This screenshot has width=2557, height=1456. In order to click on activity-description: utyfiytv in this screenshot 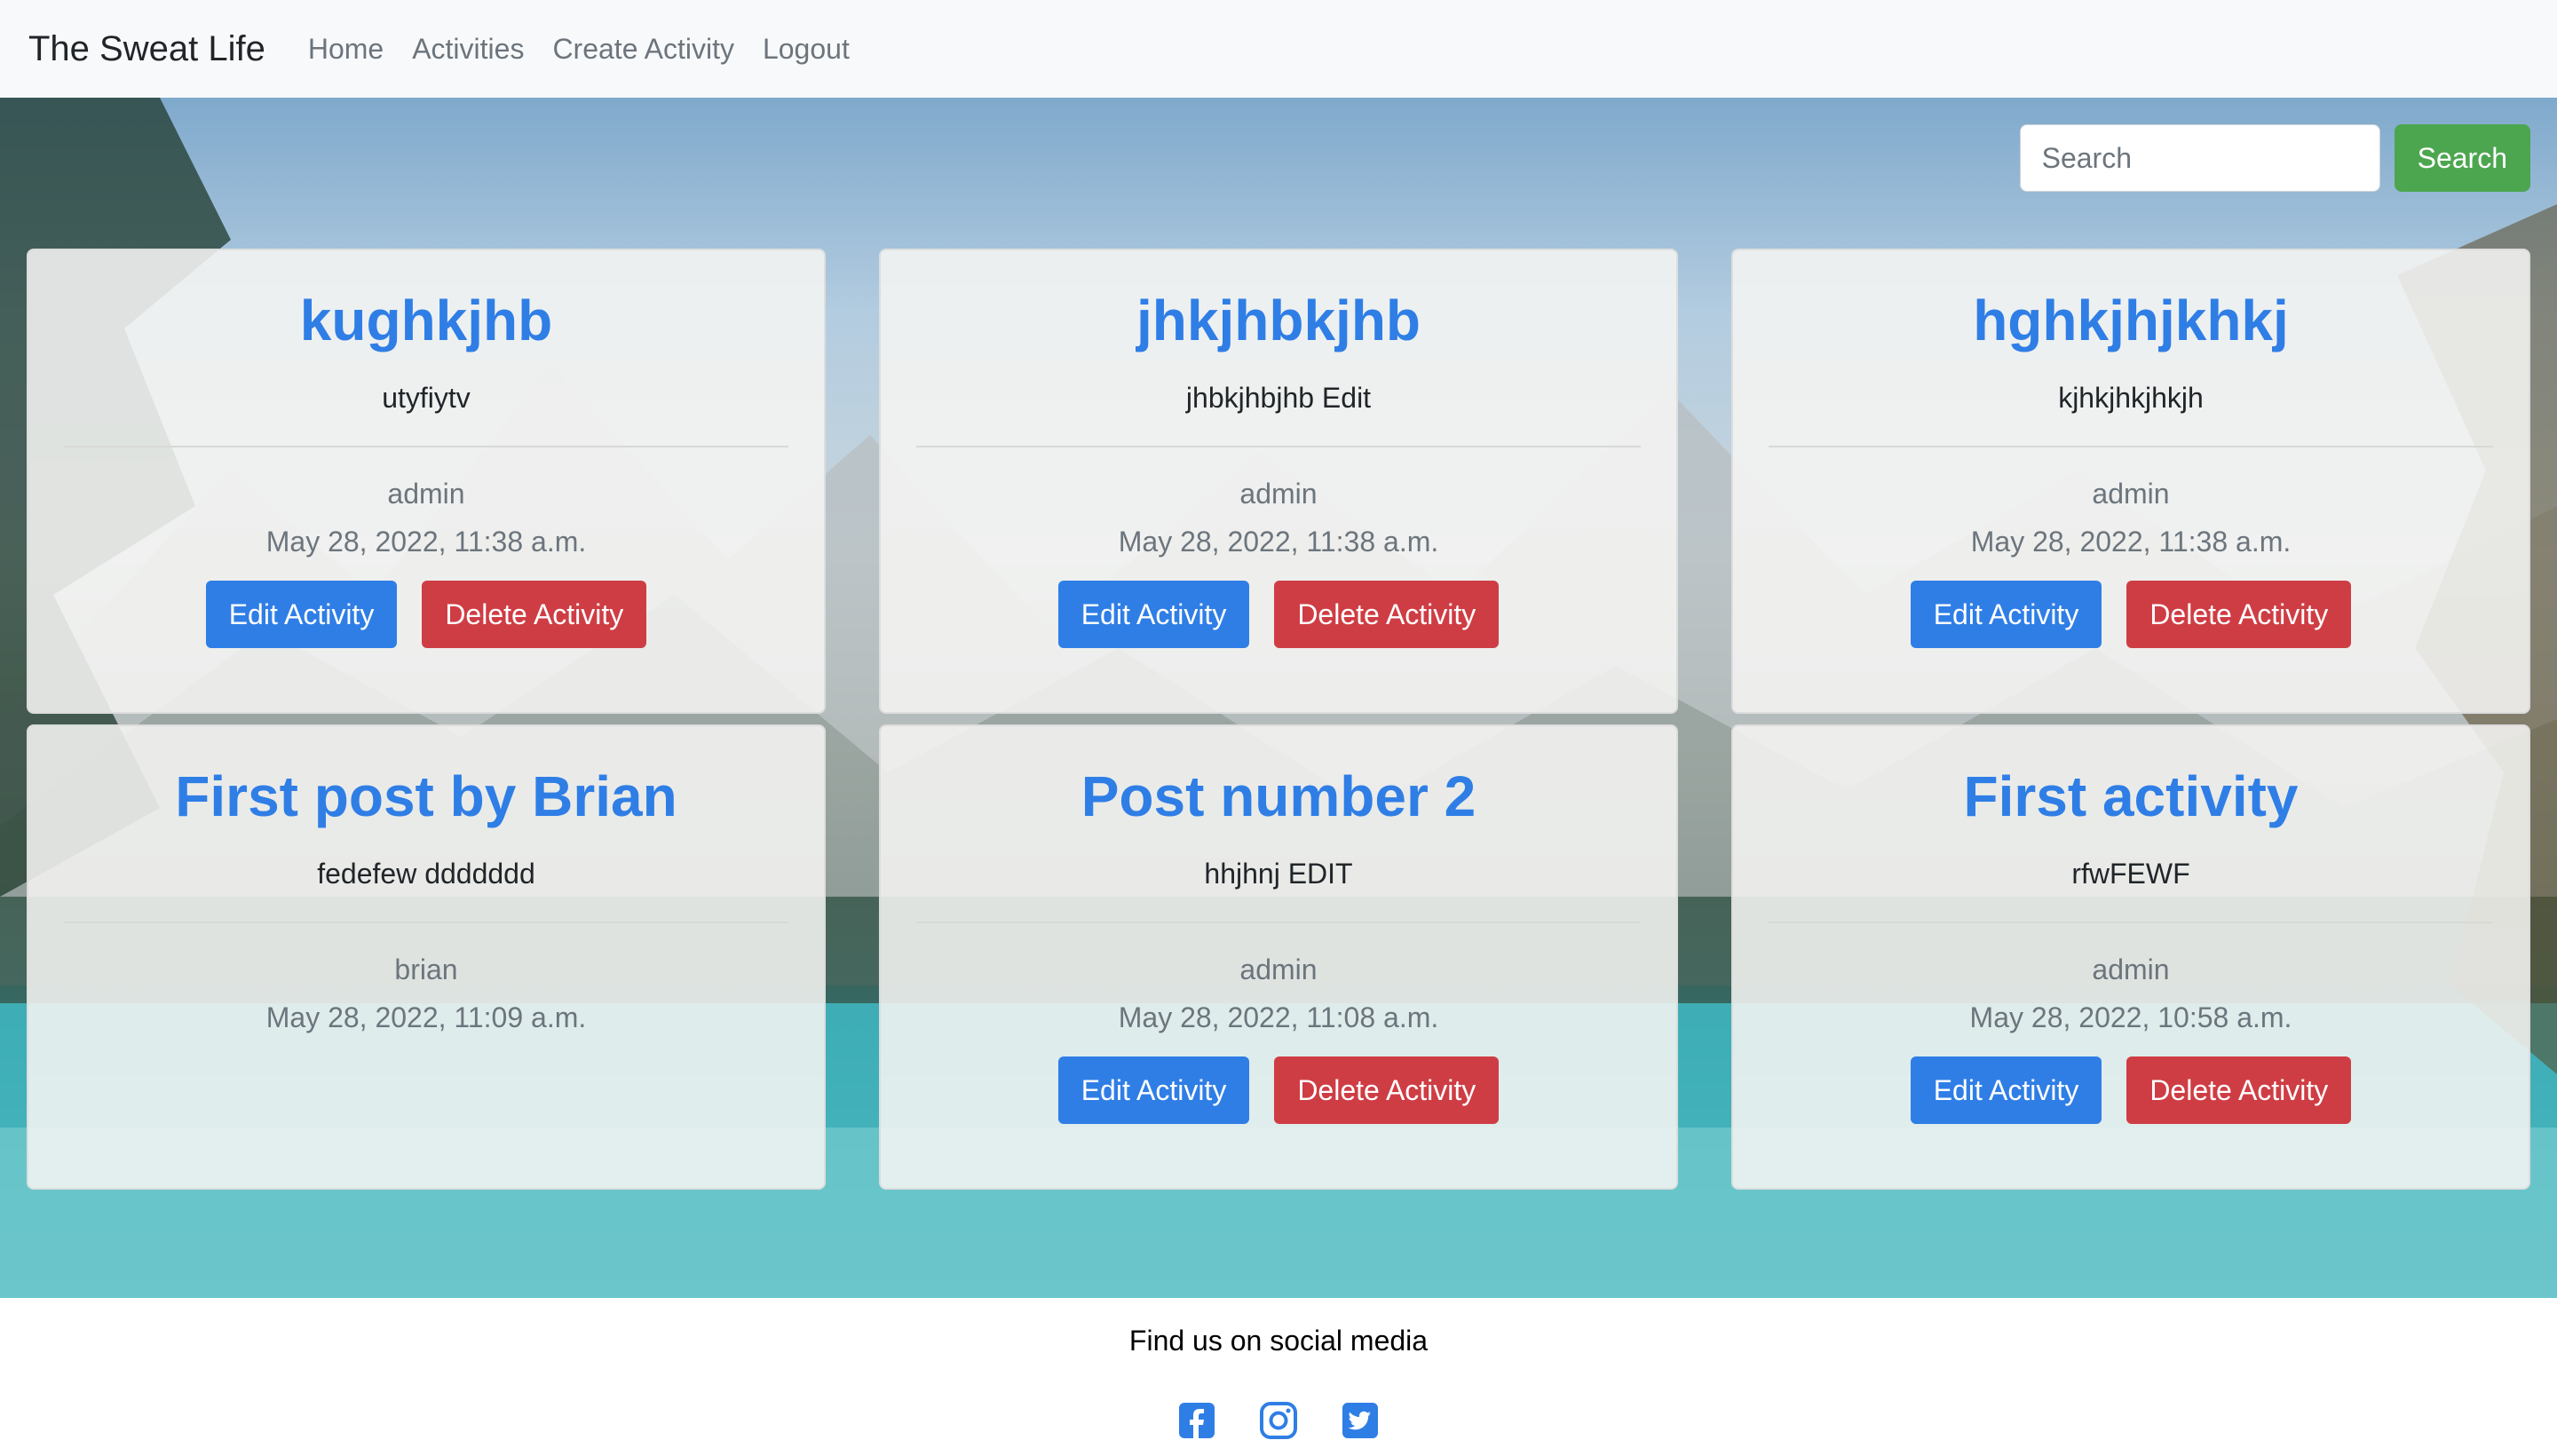, I will do `click(426, 398)`.